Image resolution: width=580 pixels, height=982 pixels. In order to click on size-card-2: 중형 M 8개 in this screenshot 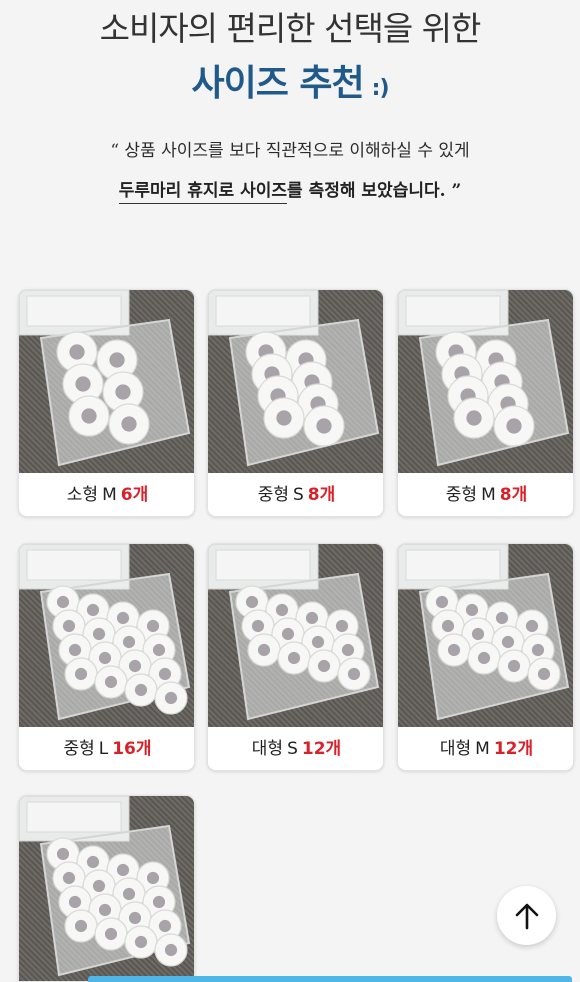, I will do `click(485, 403)`.